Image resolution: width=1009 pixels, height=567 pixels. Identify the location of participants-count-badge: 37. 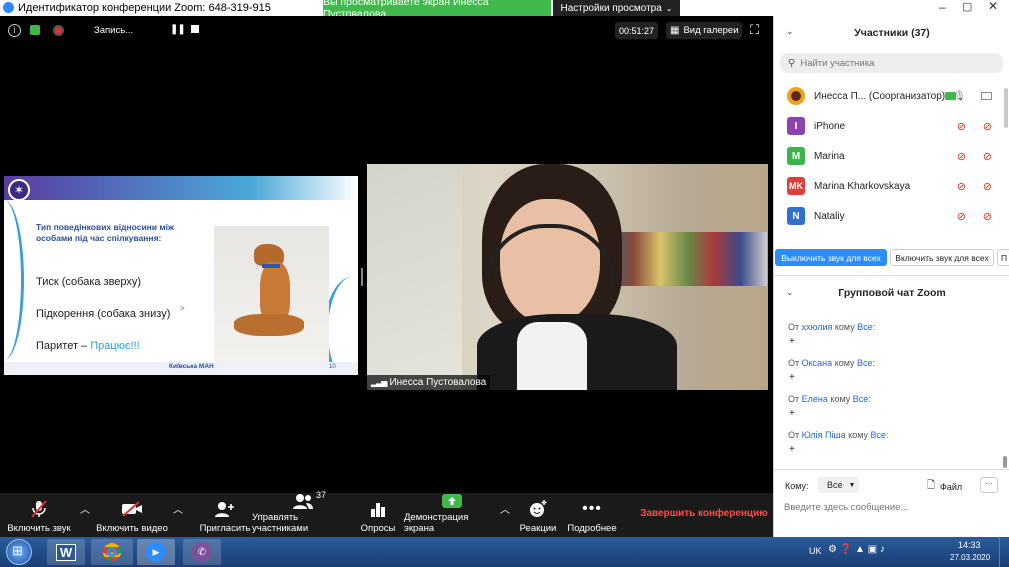
(321, 495).